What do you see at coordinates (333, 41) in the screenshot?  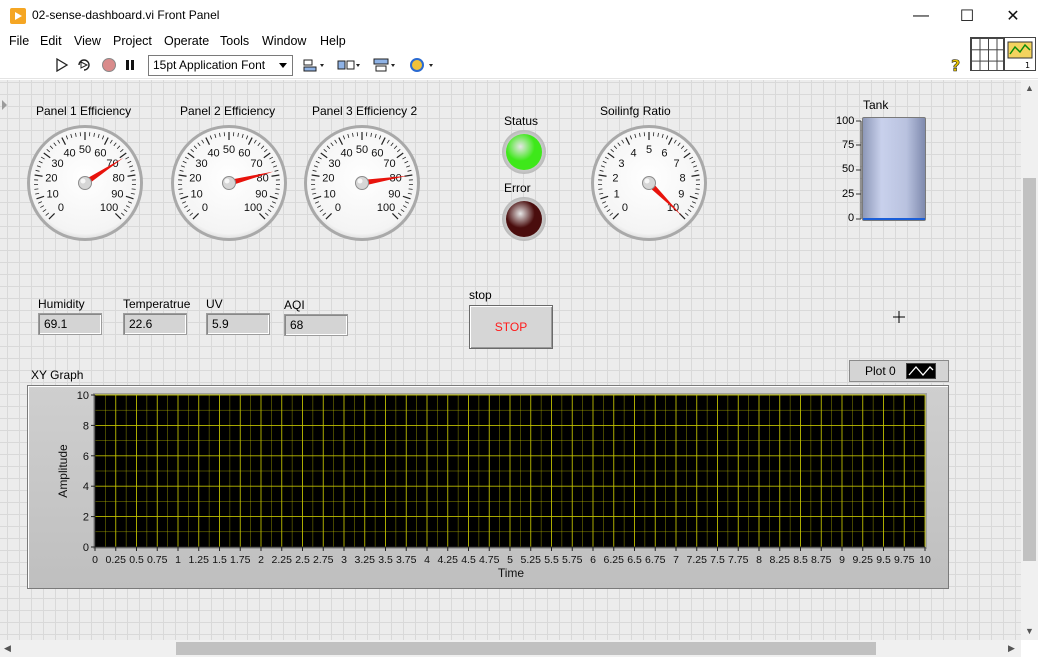 I see `menu-help: Help` at bounding box center [333, 41].